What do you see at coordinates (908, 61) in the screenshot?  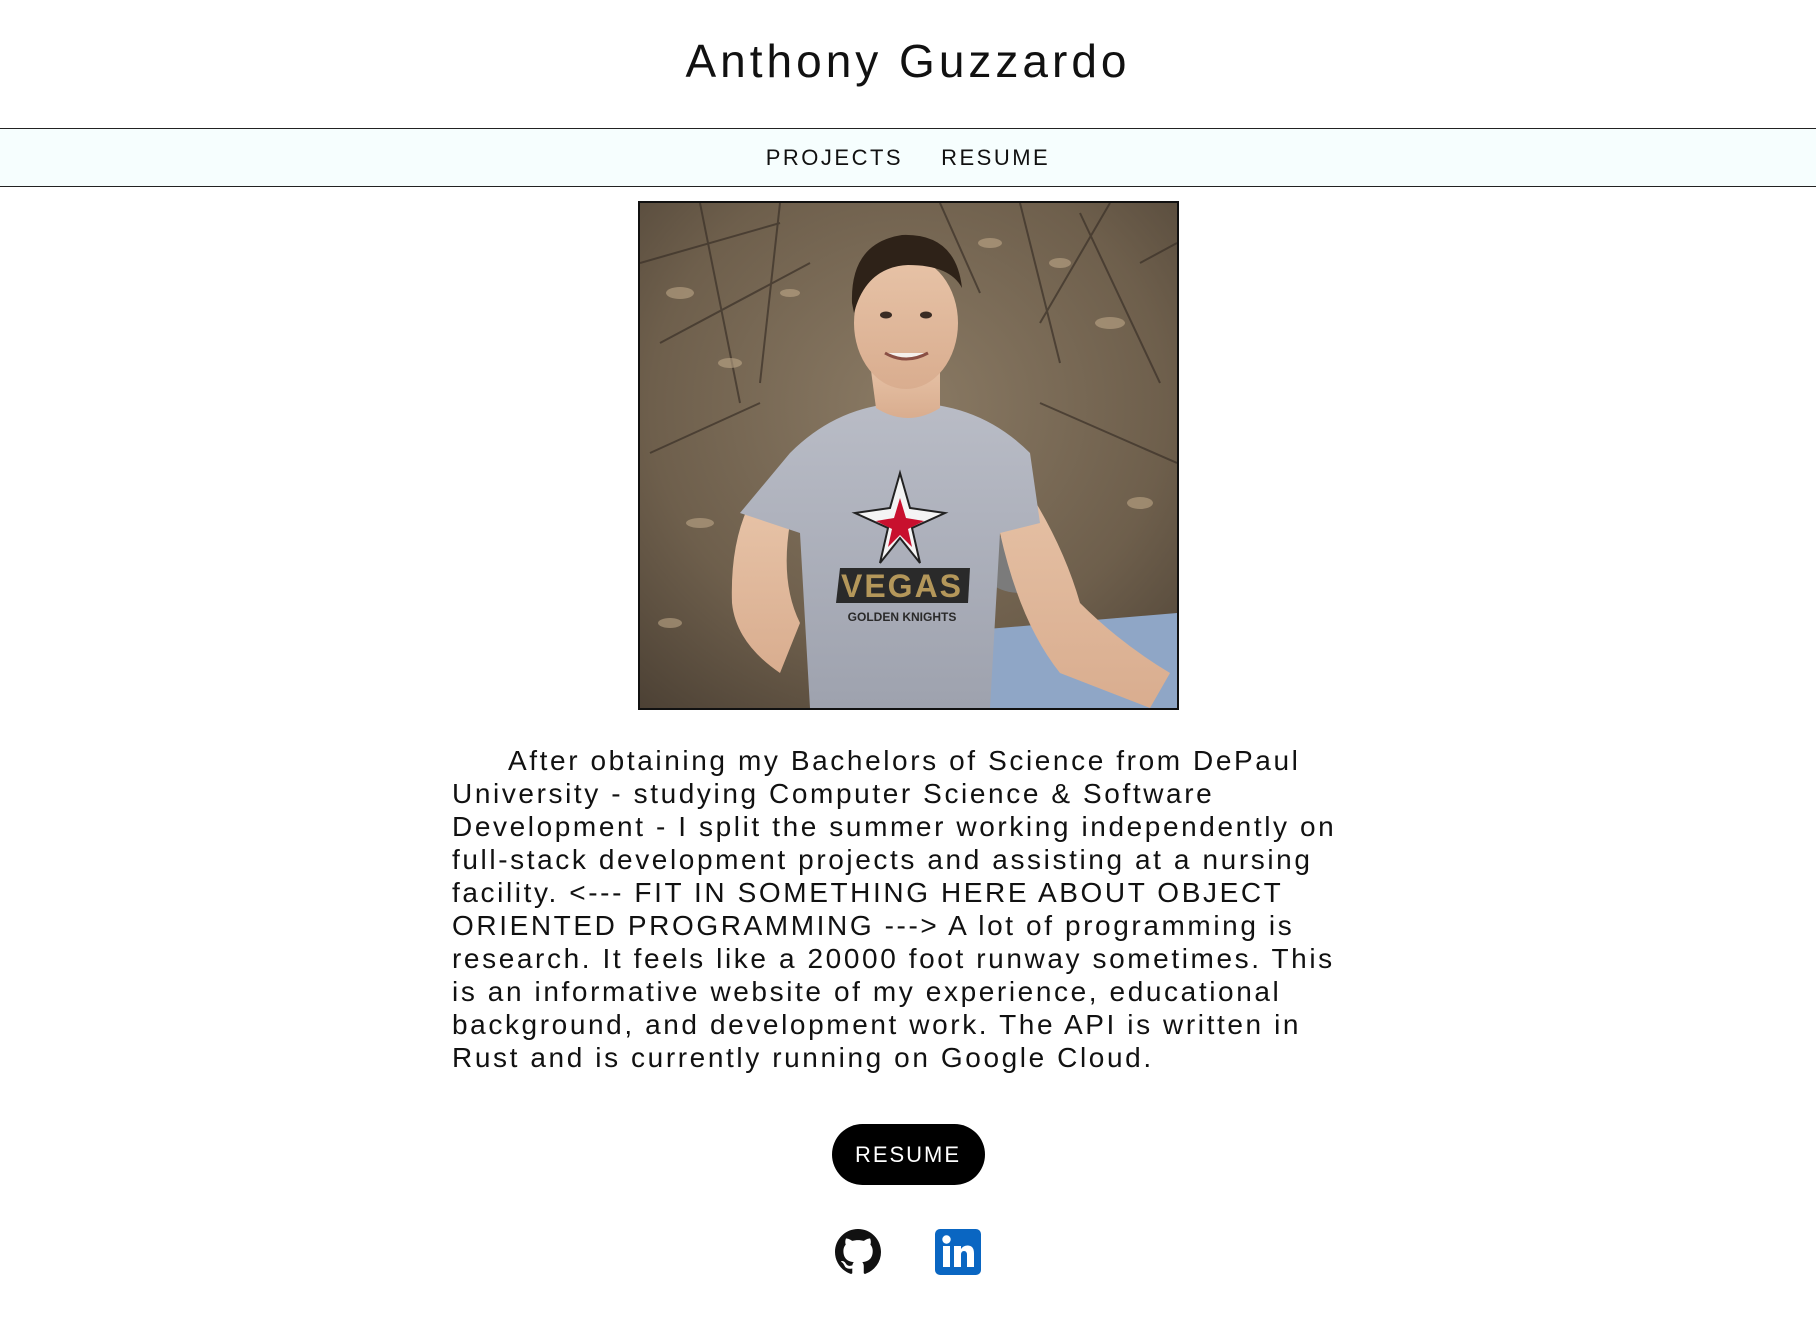 I see `site-title: Anthony Guzzardo` at bounding box center [908, 61].